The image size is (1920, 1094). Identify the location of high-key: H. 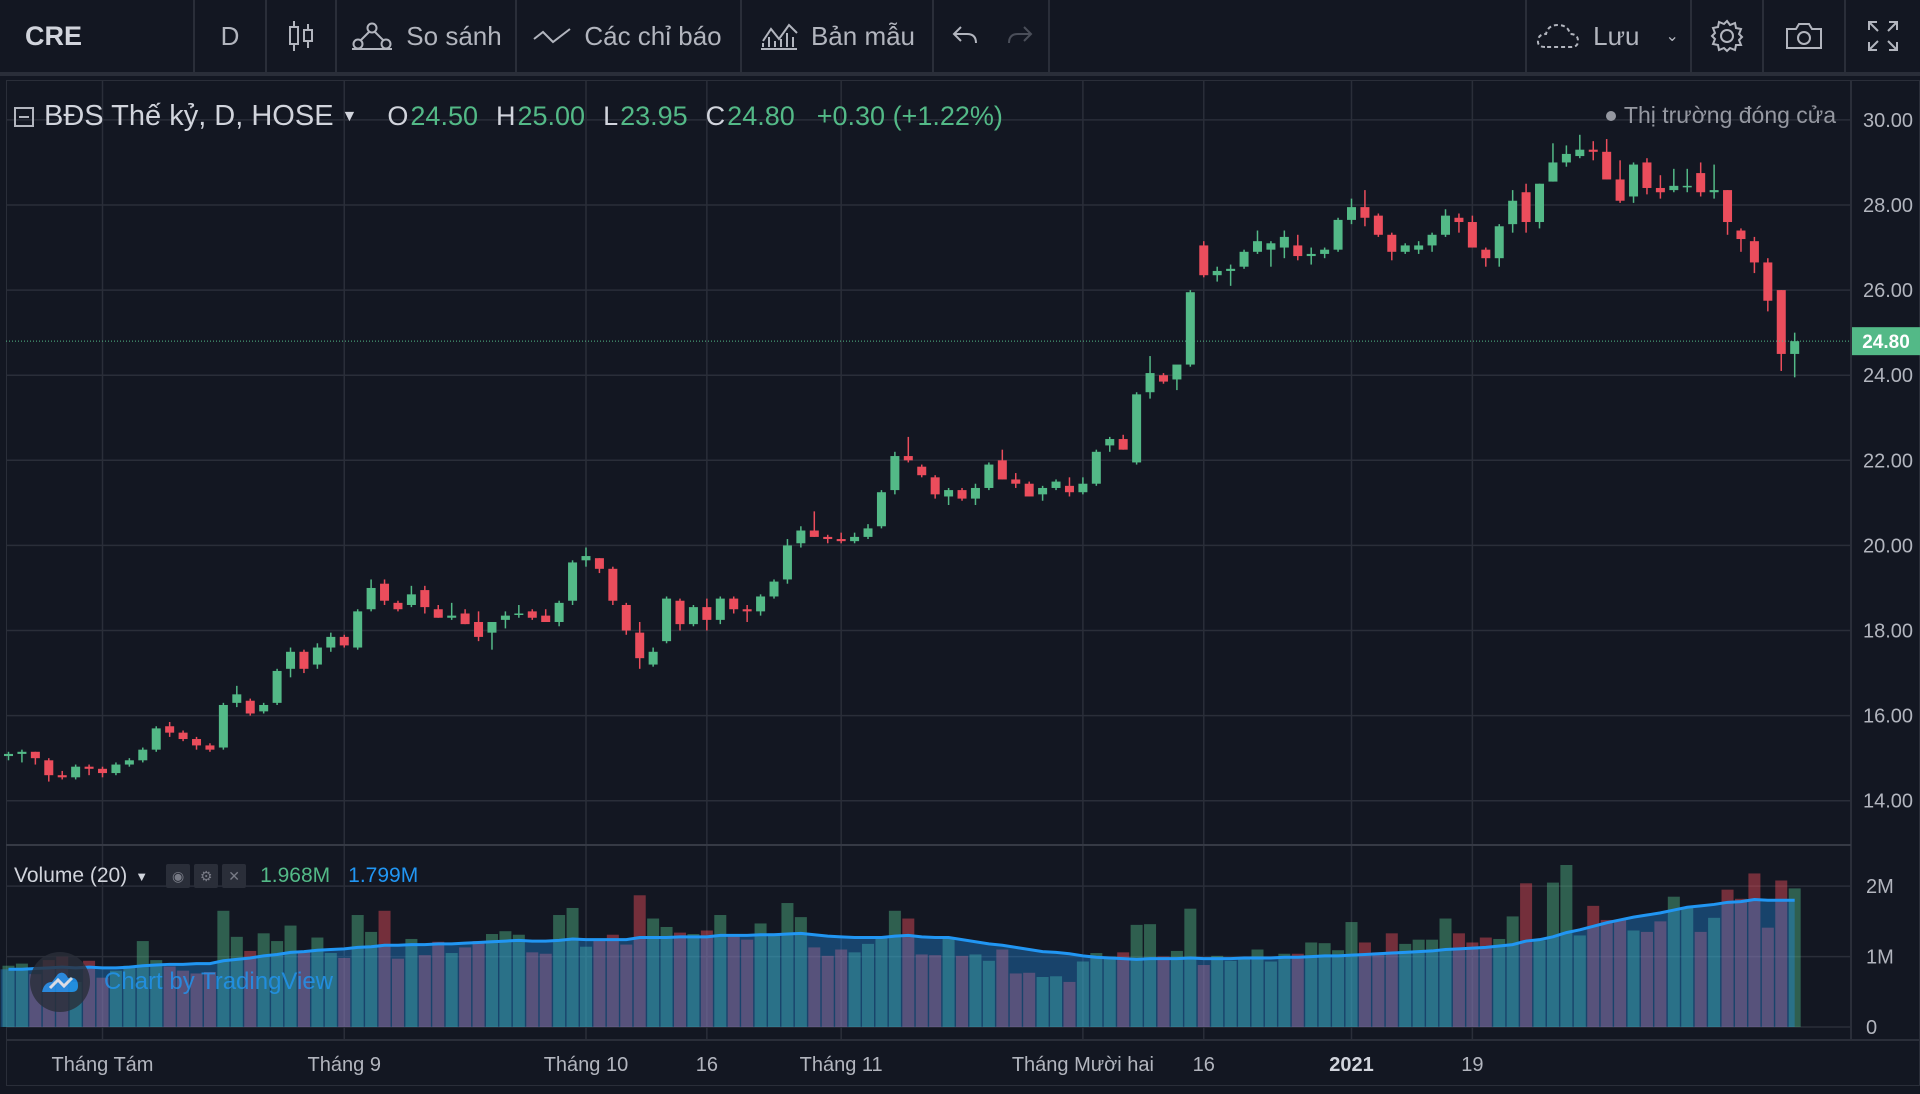
(505, 116).